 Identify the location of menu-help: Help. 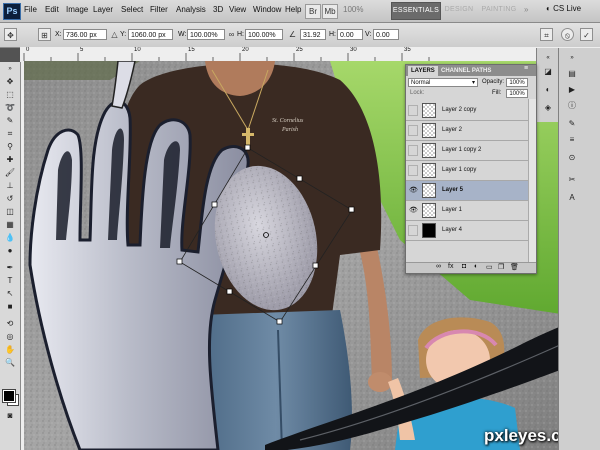
(293, 9).